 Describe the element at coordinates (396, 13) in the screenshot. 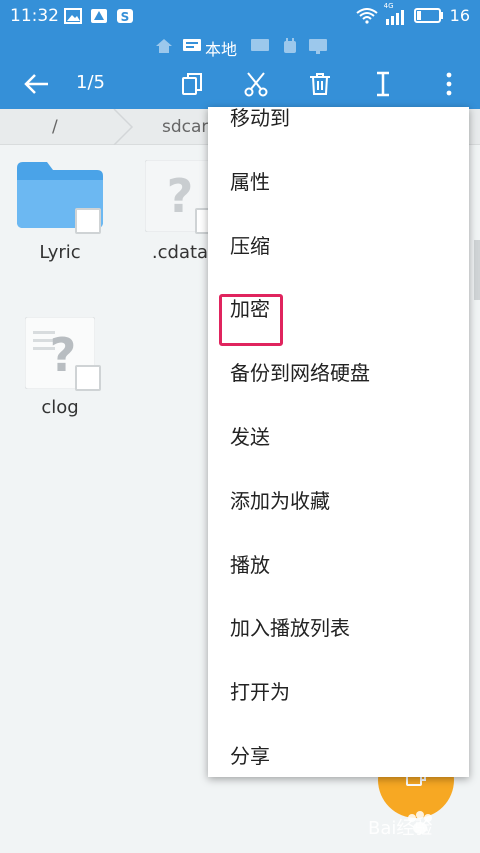

I see `signal-icon: 4G` at that location.